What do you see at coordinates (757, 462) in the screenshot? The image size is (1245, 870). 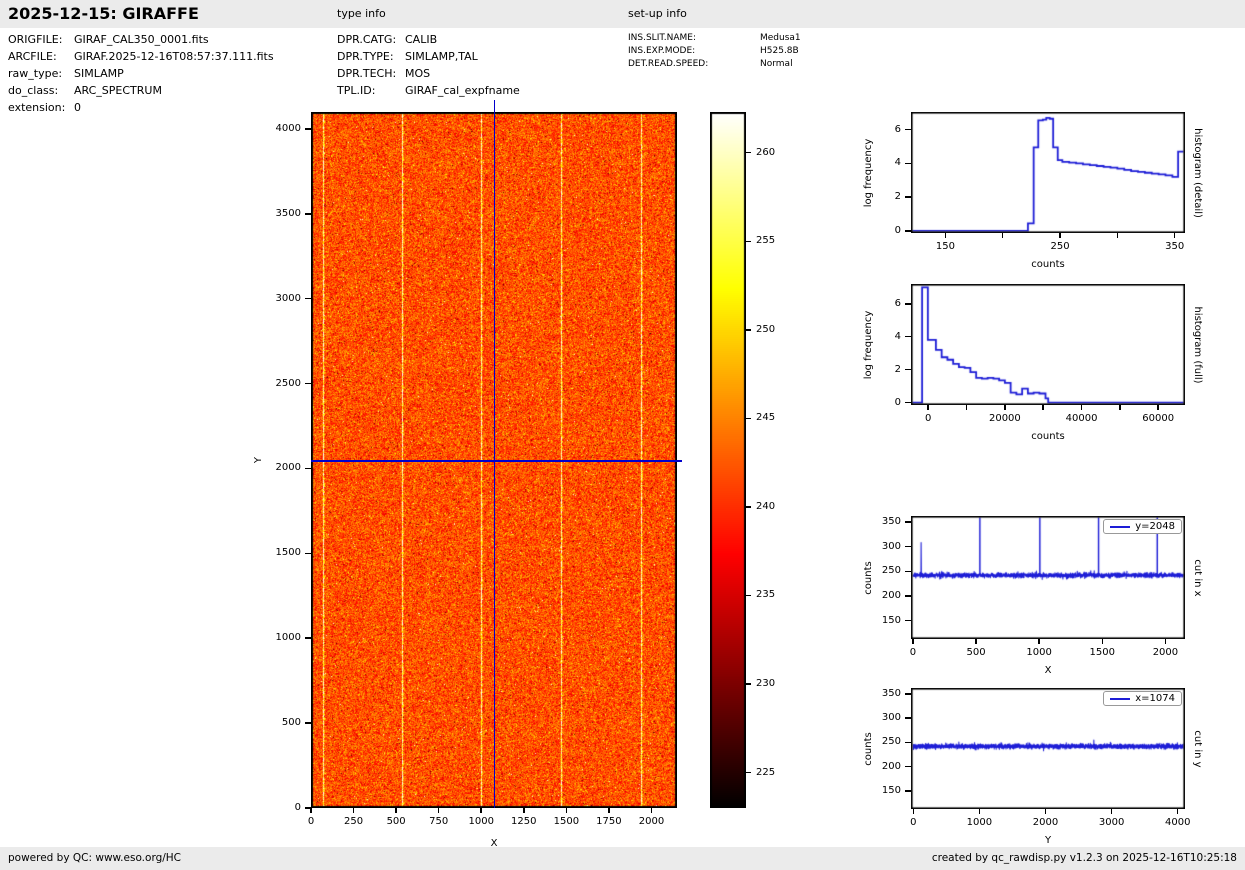 I see `colorbar-chart: 225 230 235 240 245 250 255 260` at bounding box center [757, 462].